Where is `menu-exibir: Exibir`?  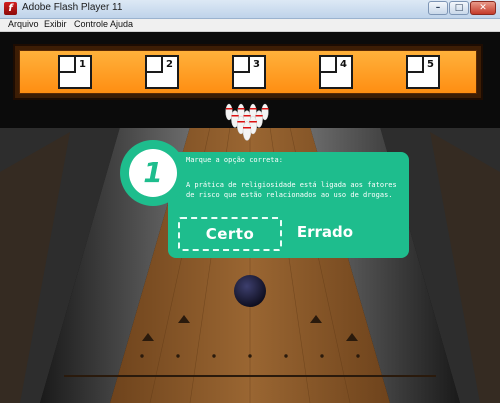 menu-exibir: Exibir is located at coordinates (55, 24).